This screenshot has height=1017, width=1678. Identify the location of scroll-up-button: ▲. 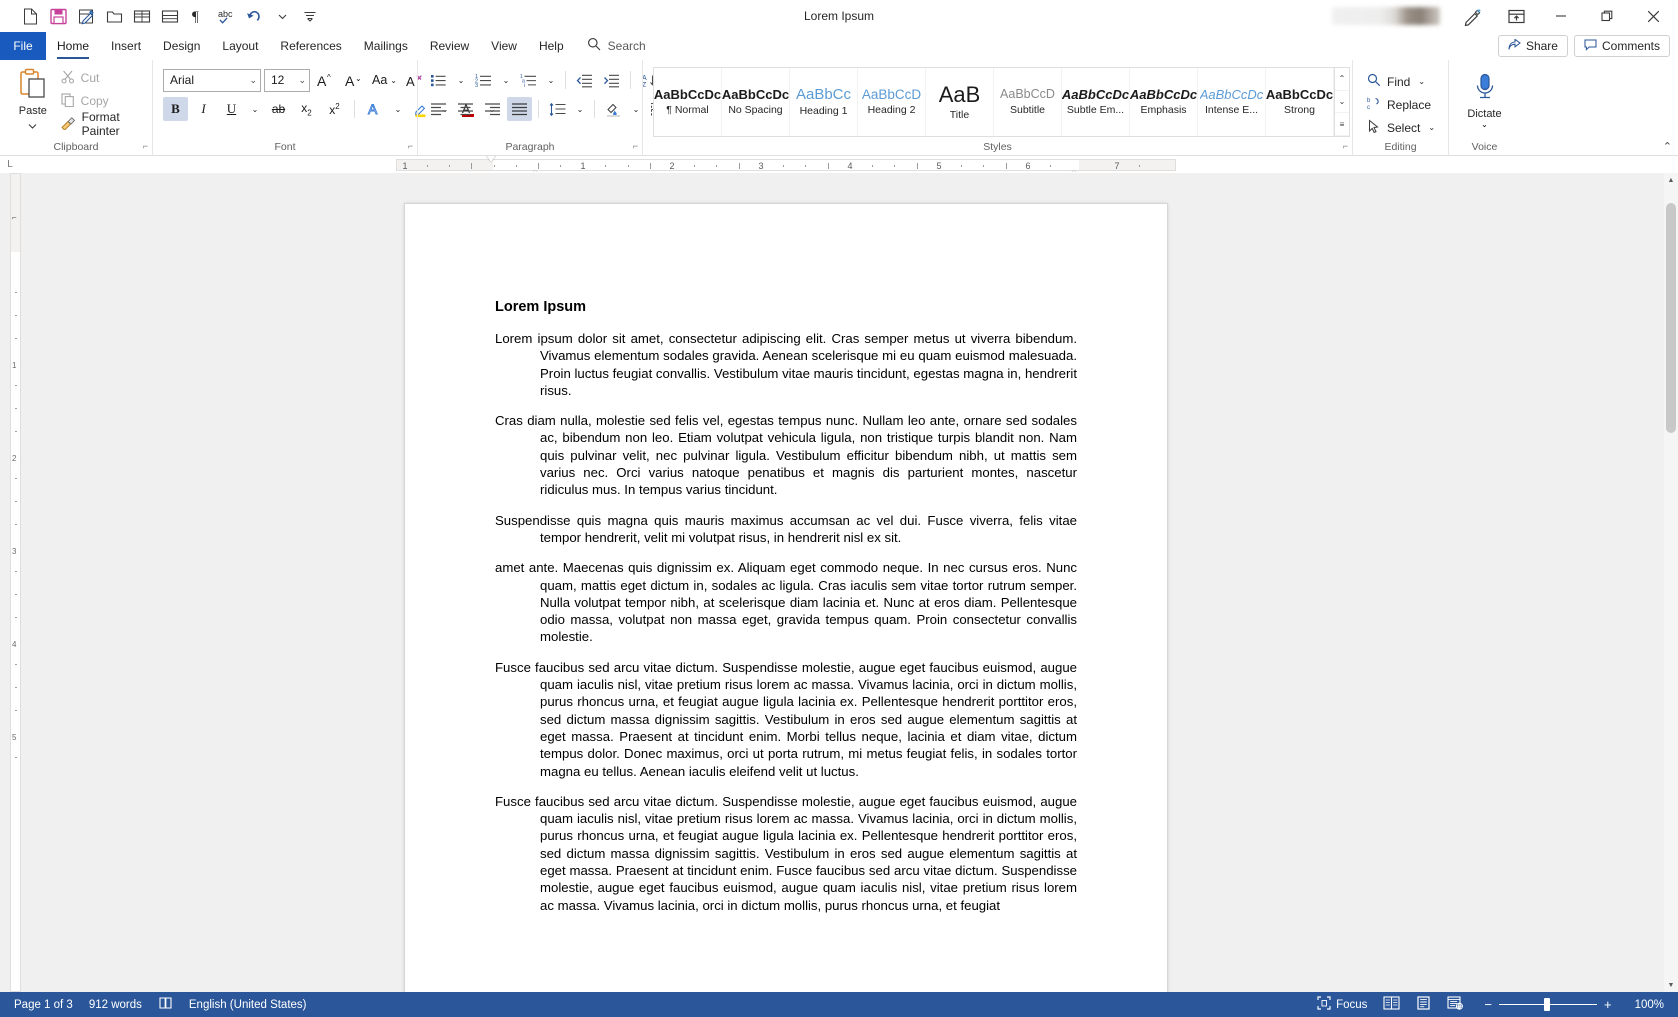
(1671, 180).